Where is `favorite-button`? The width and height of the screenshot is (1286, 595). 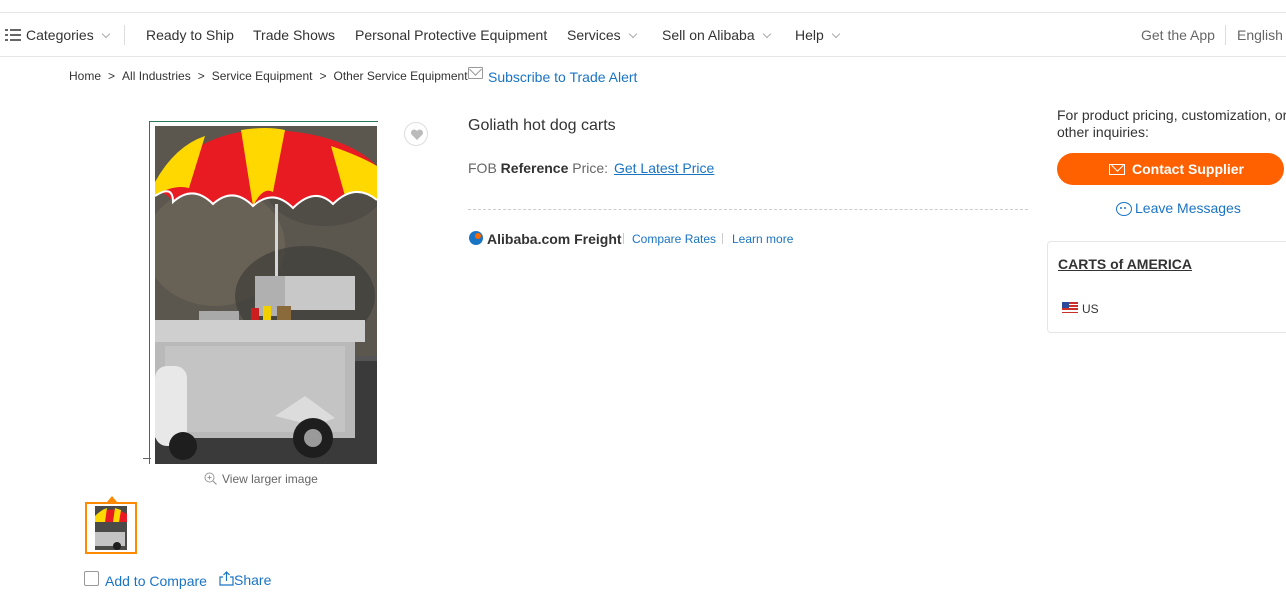 favorite-button is located at coordinates (416, 134).